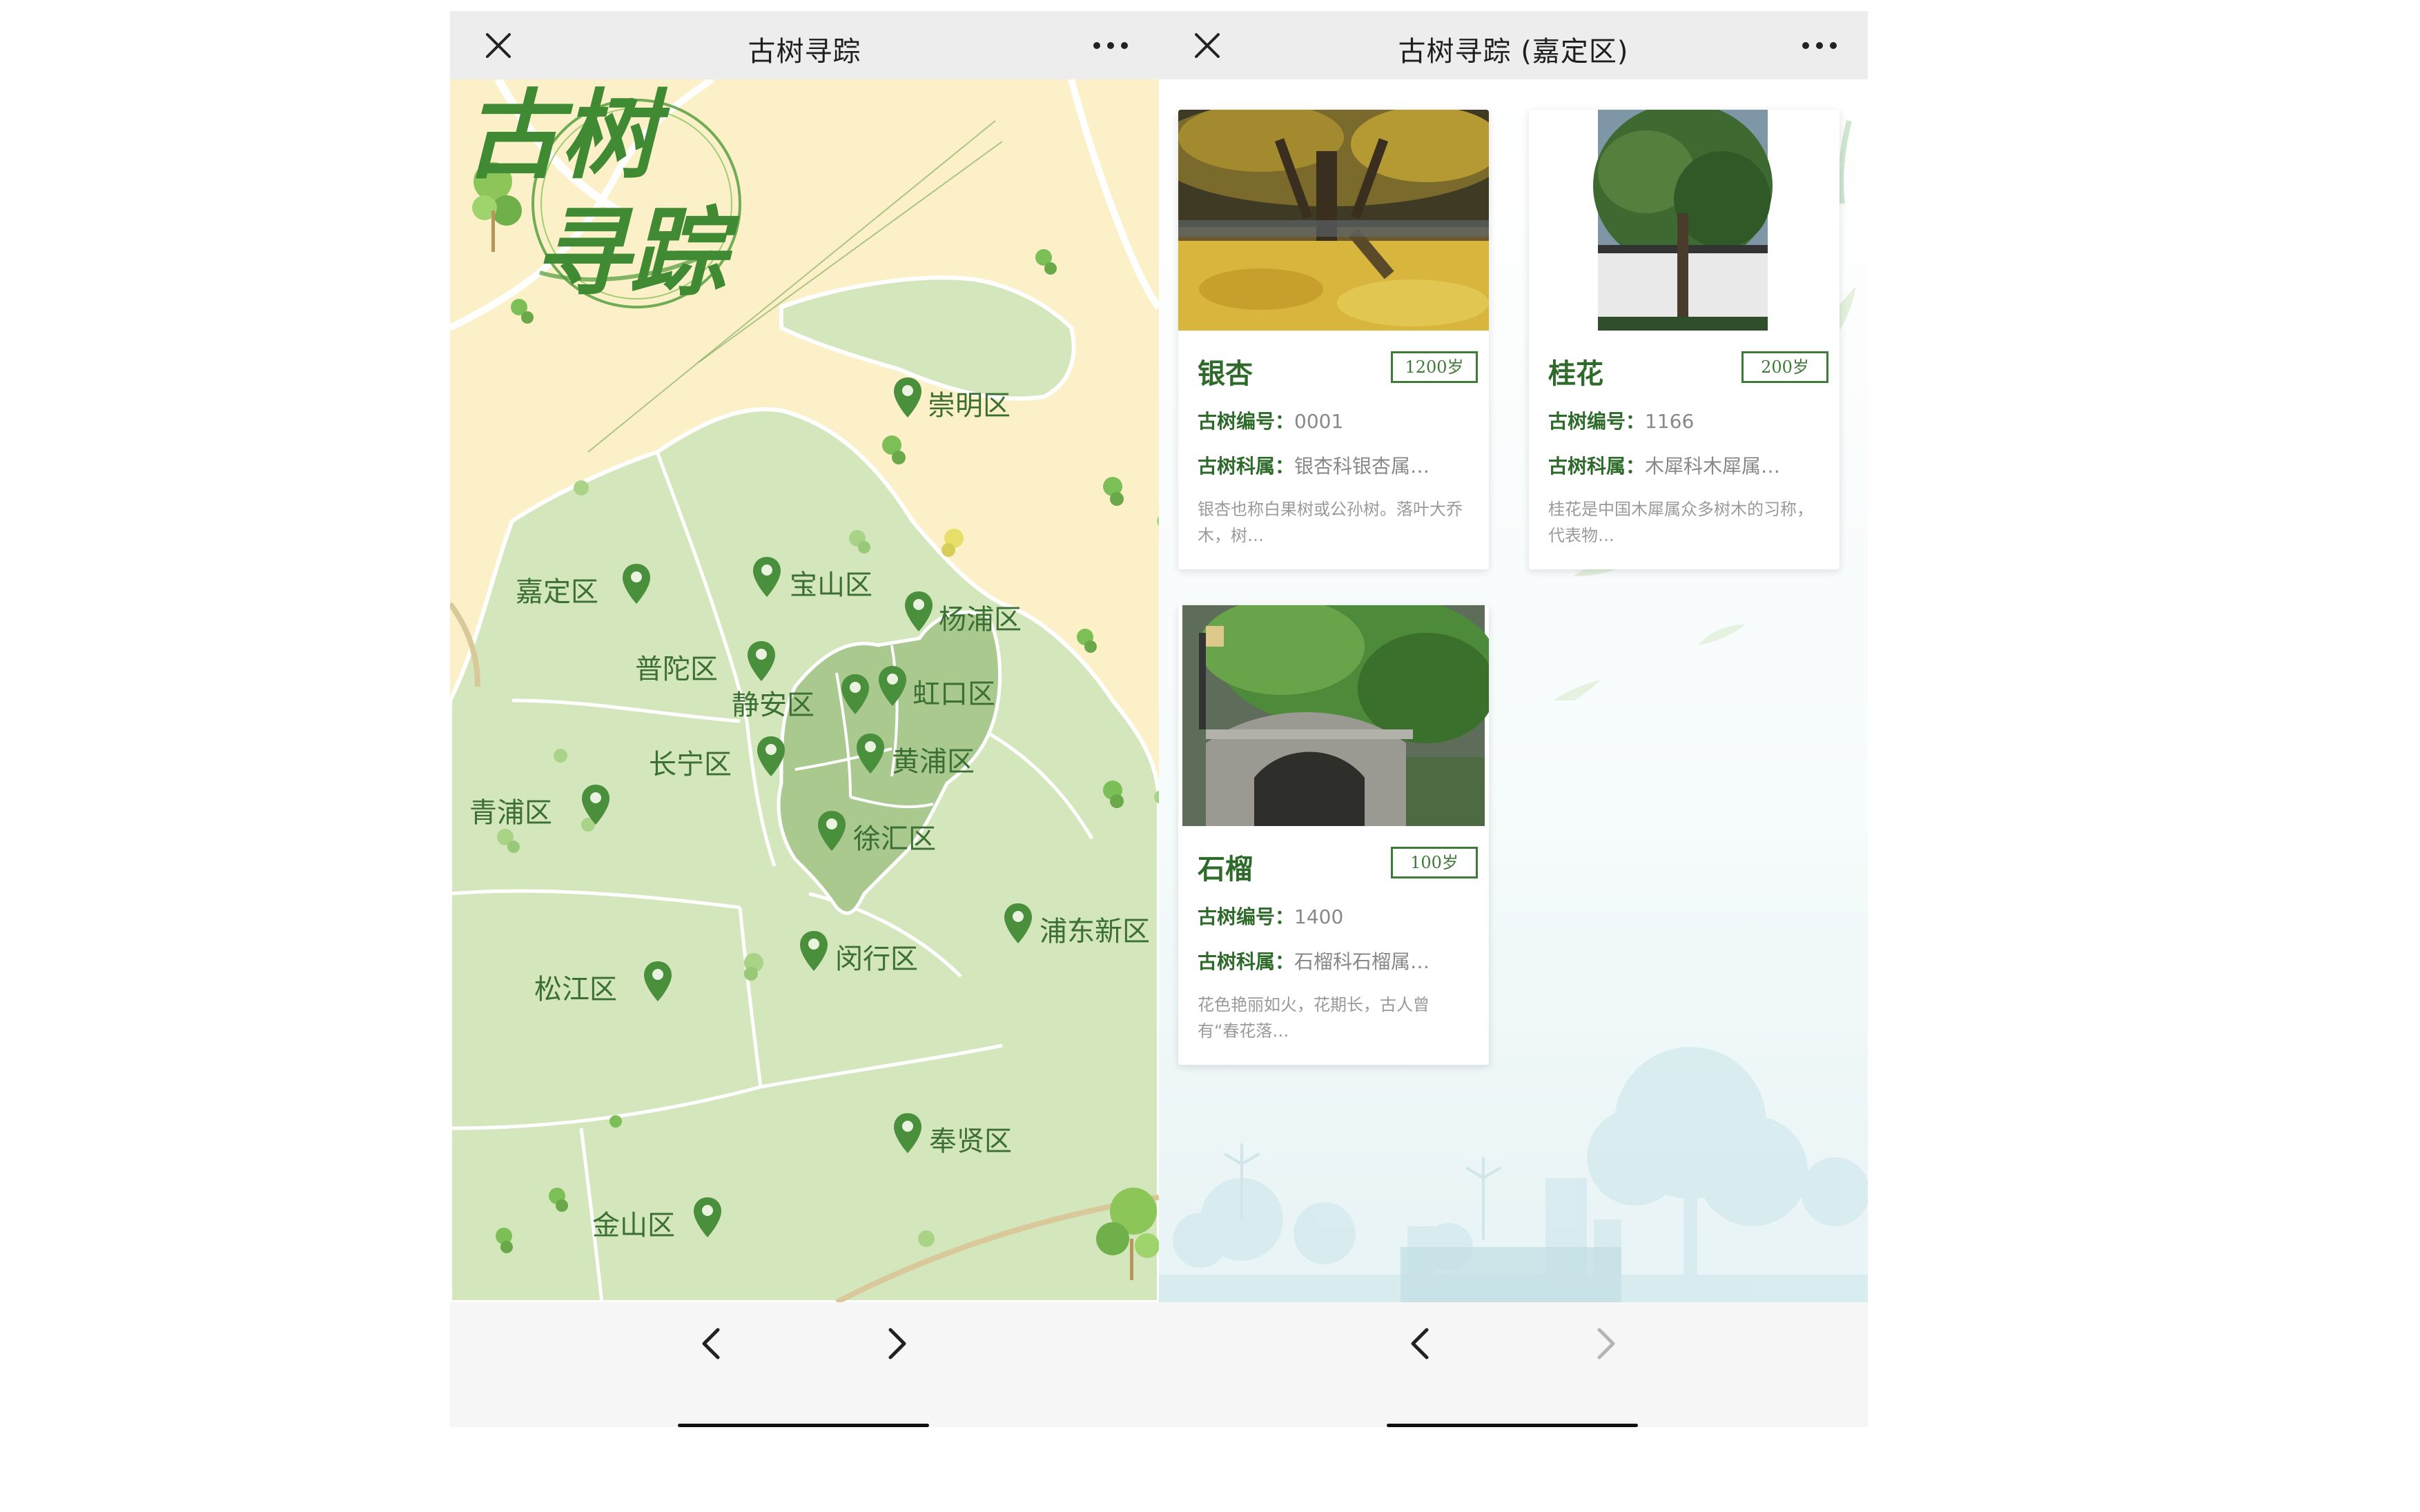 The image size is (2420, 1512). I want to click on logo-line-1: 古树, so click(567, 136).